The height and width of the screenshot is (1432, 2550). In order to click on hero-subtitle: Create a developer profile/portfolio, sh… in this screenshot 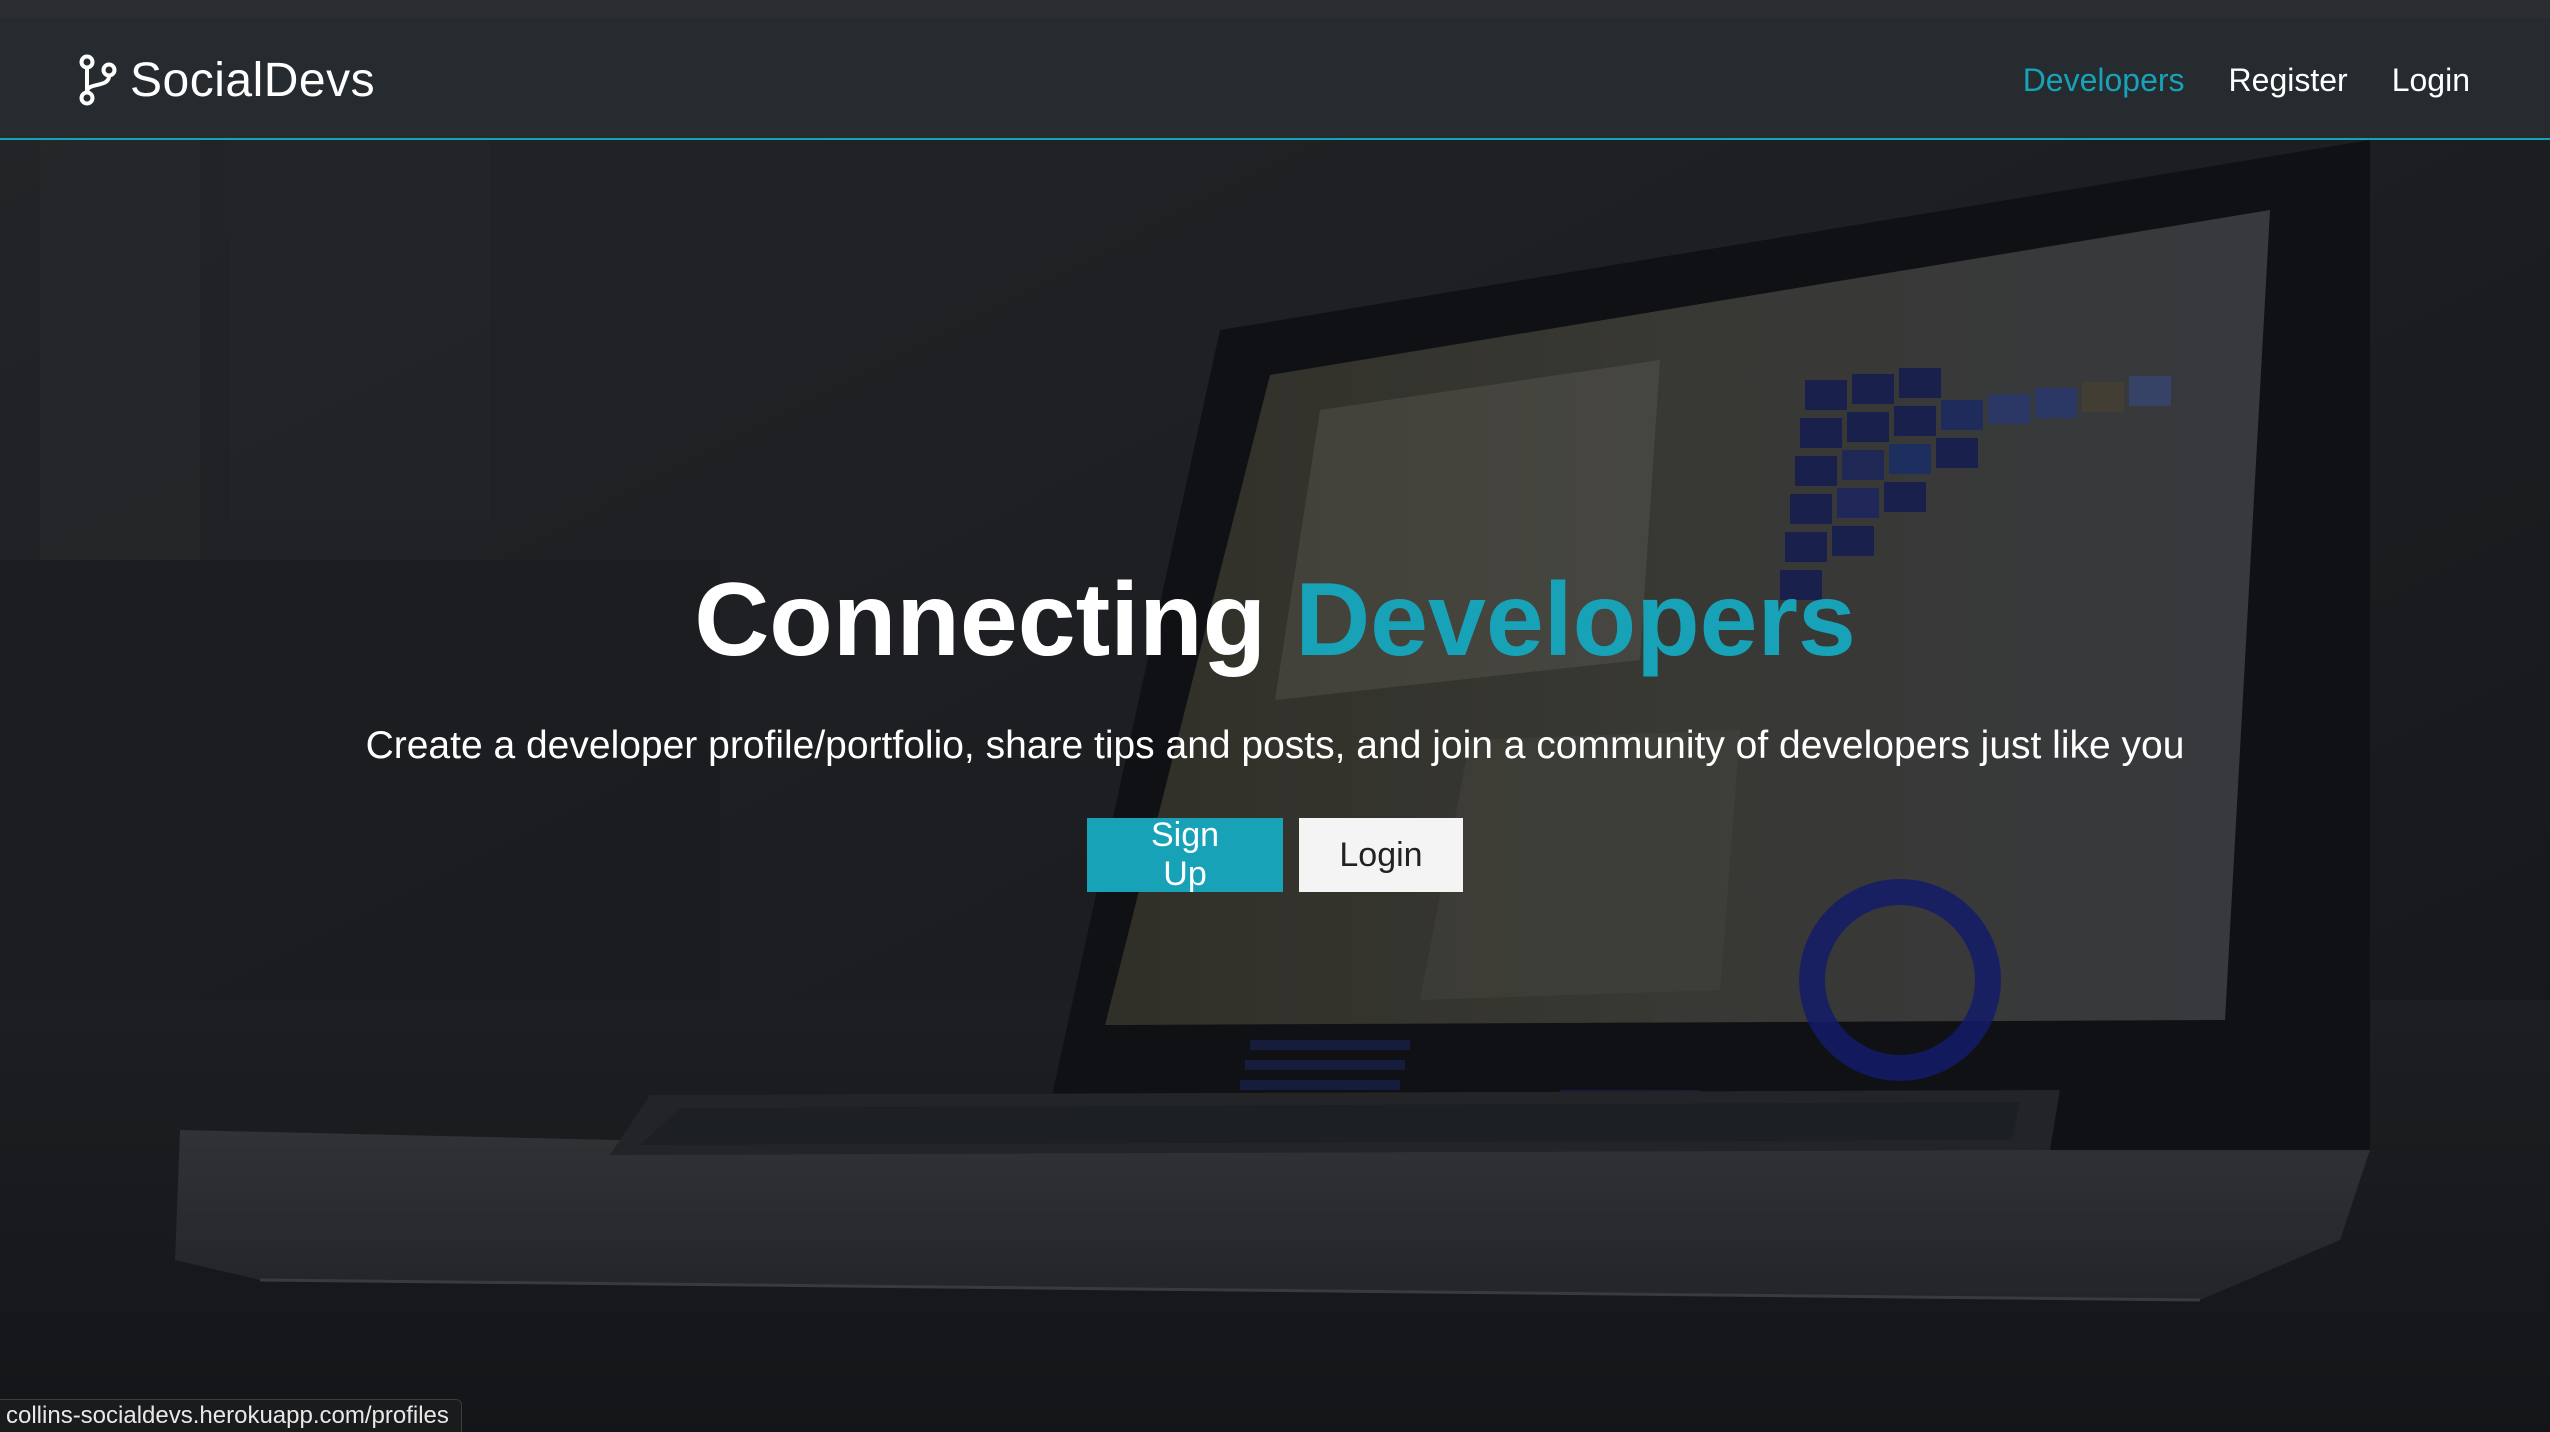, I will do `click(1275, 745)`.